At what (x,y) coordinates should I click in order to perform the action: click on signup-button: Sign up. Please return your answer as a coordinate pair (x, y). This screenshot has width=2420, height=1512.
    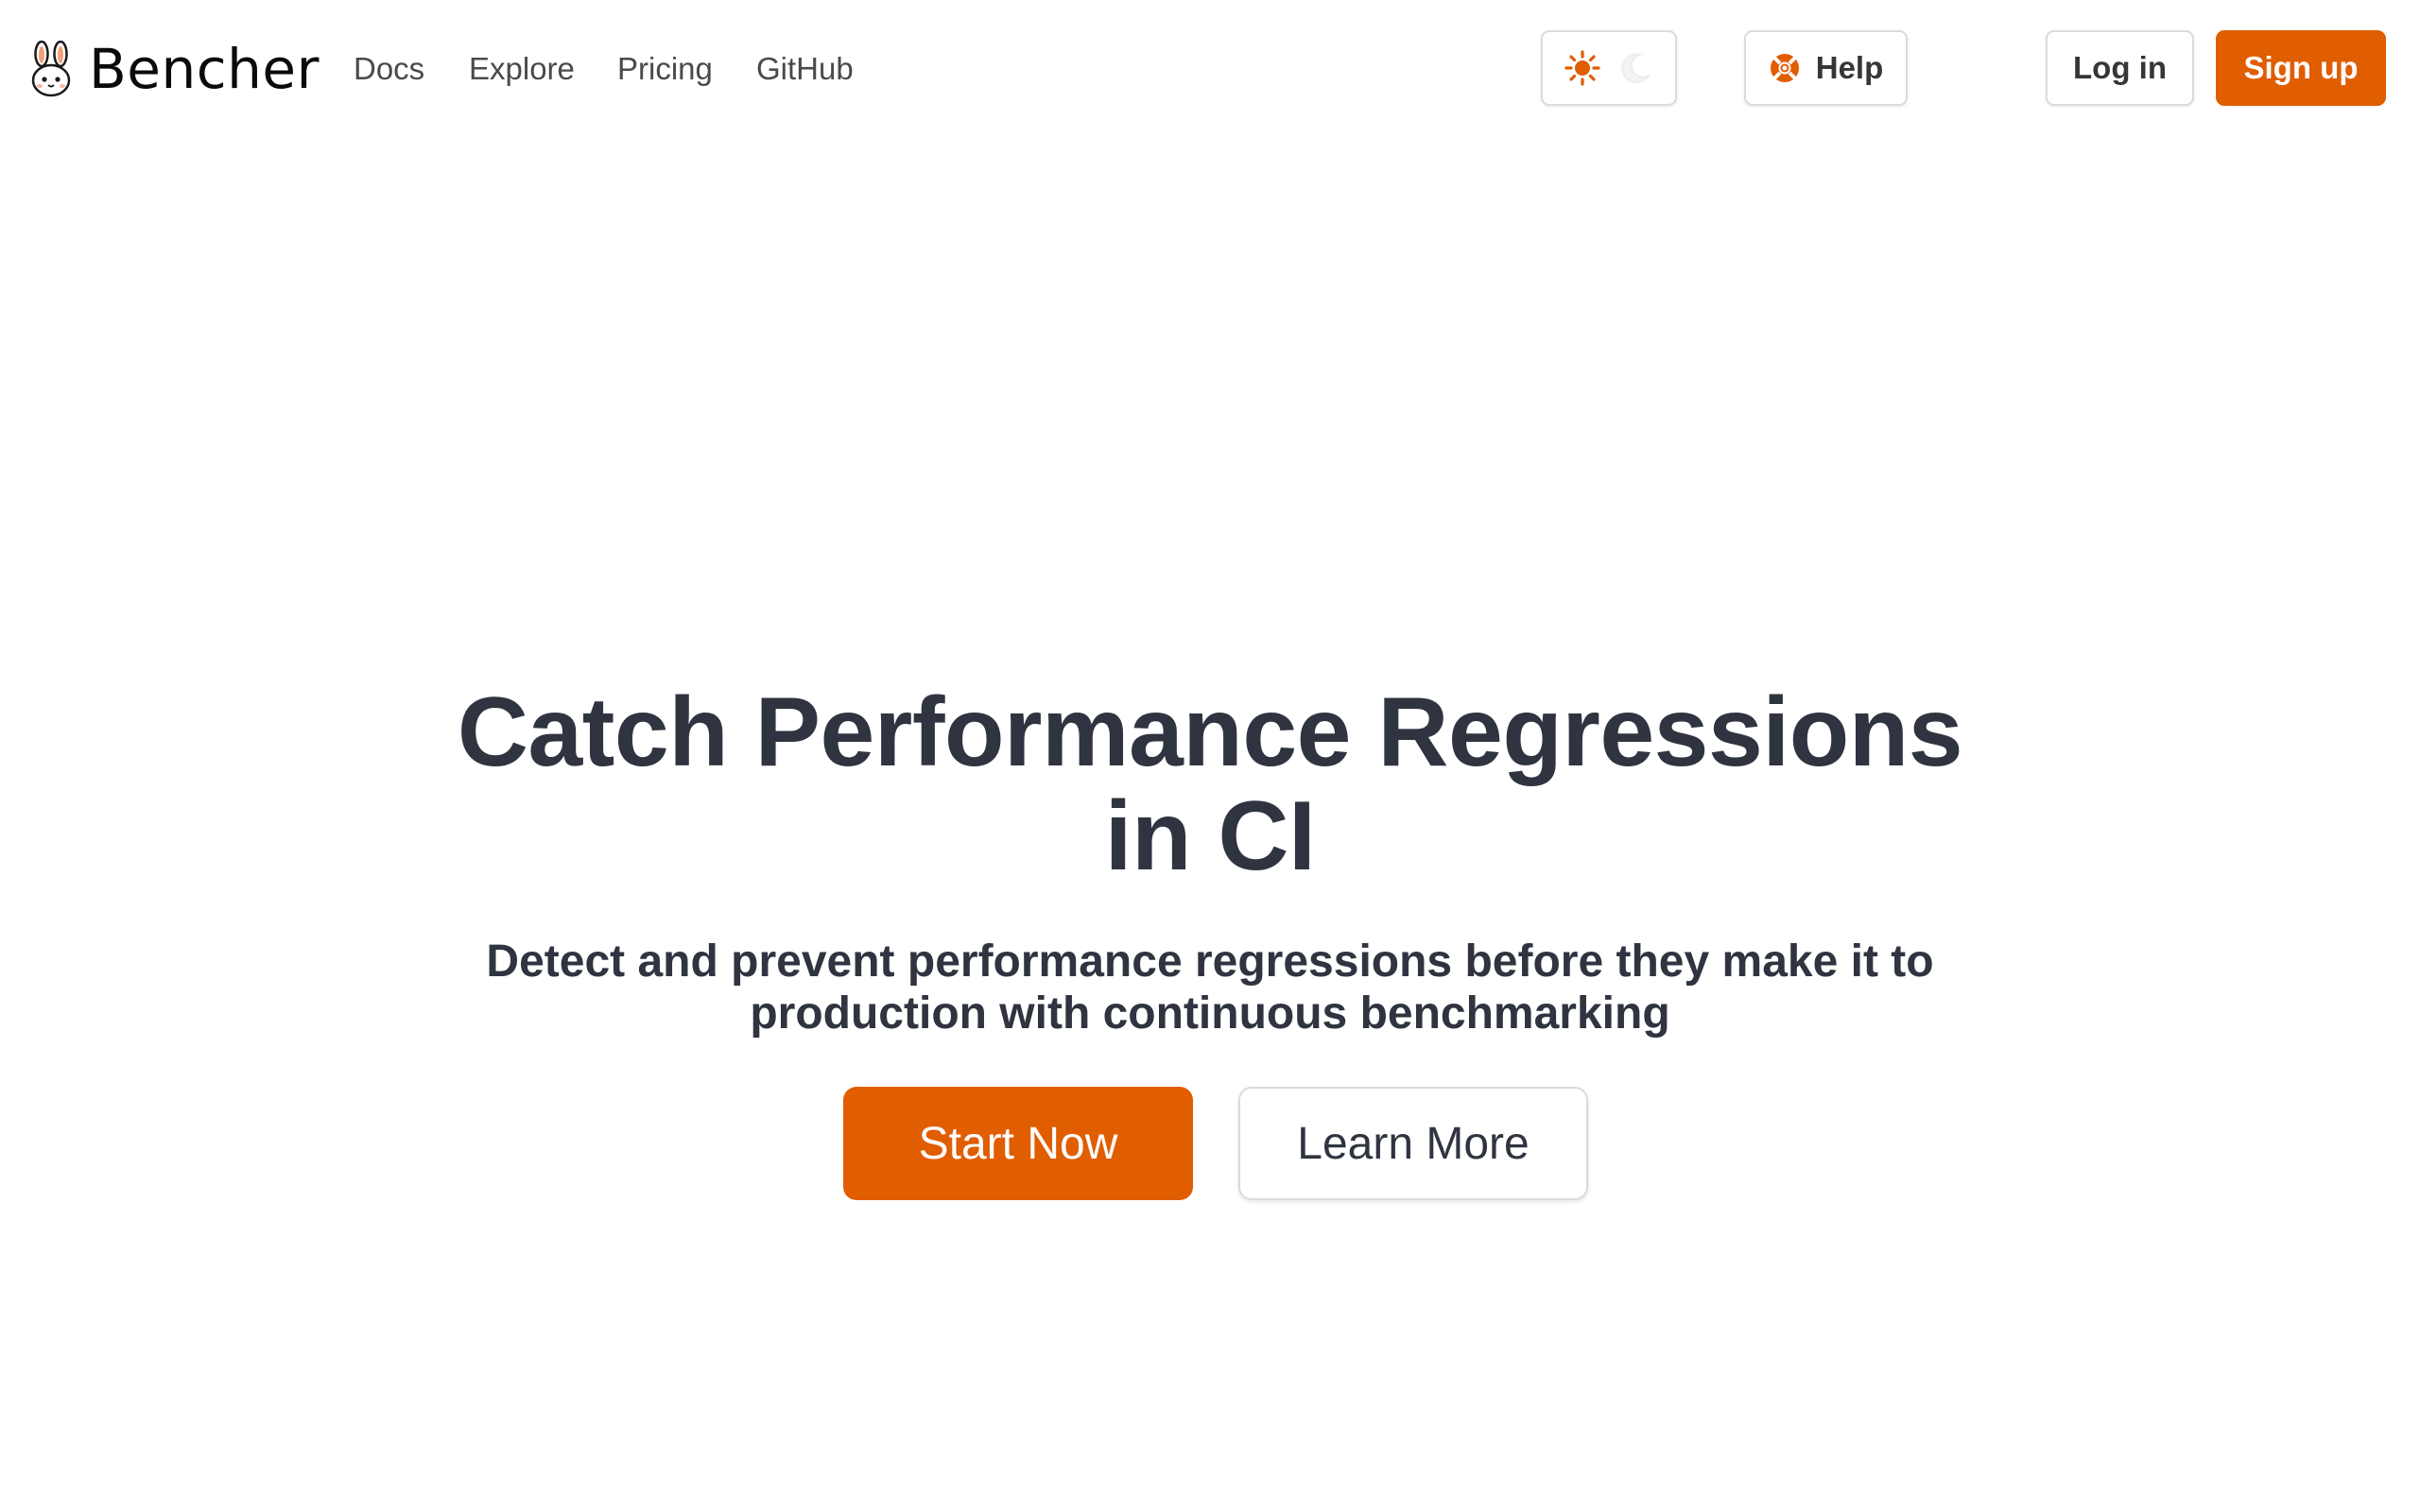
    Looking at the image, I should click on (2301, 68).